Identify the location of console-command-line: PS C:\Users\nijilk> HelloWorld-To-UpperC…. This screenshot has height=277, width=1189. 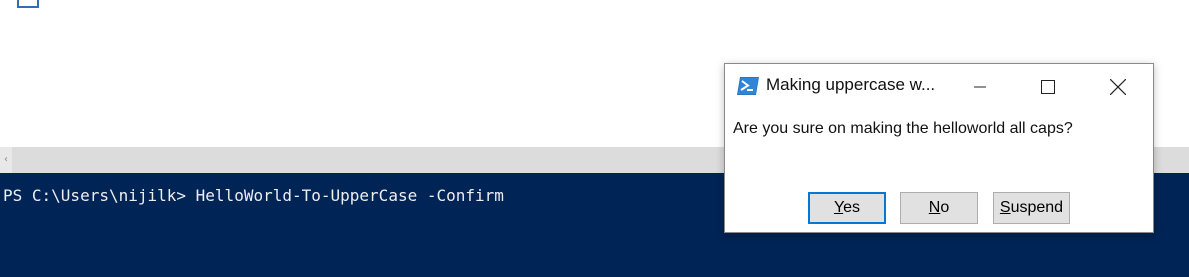
(253, 195).